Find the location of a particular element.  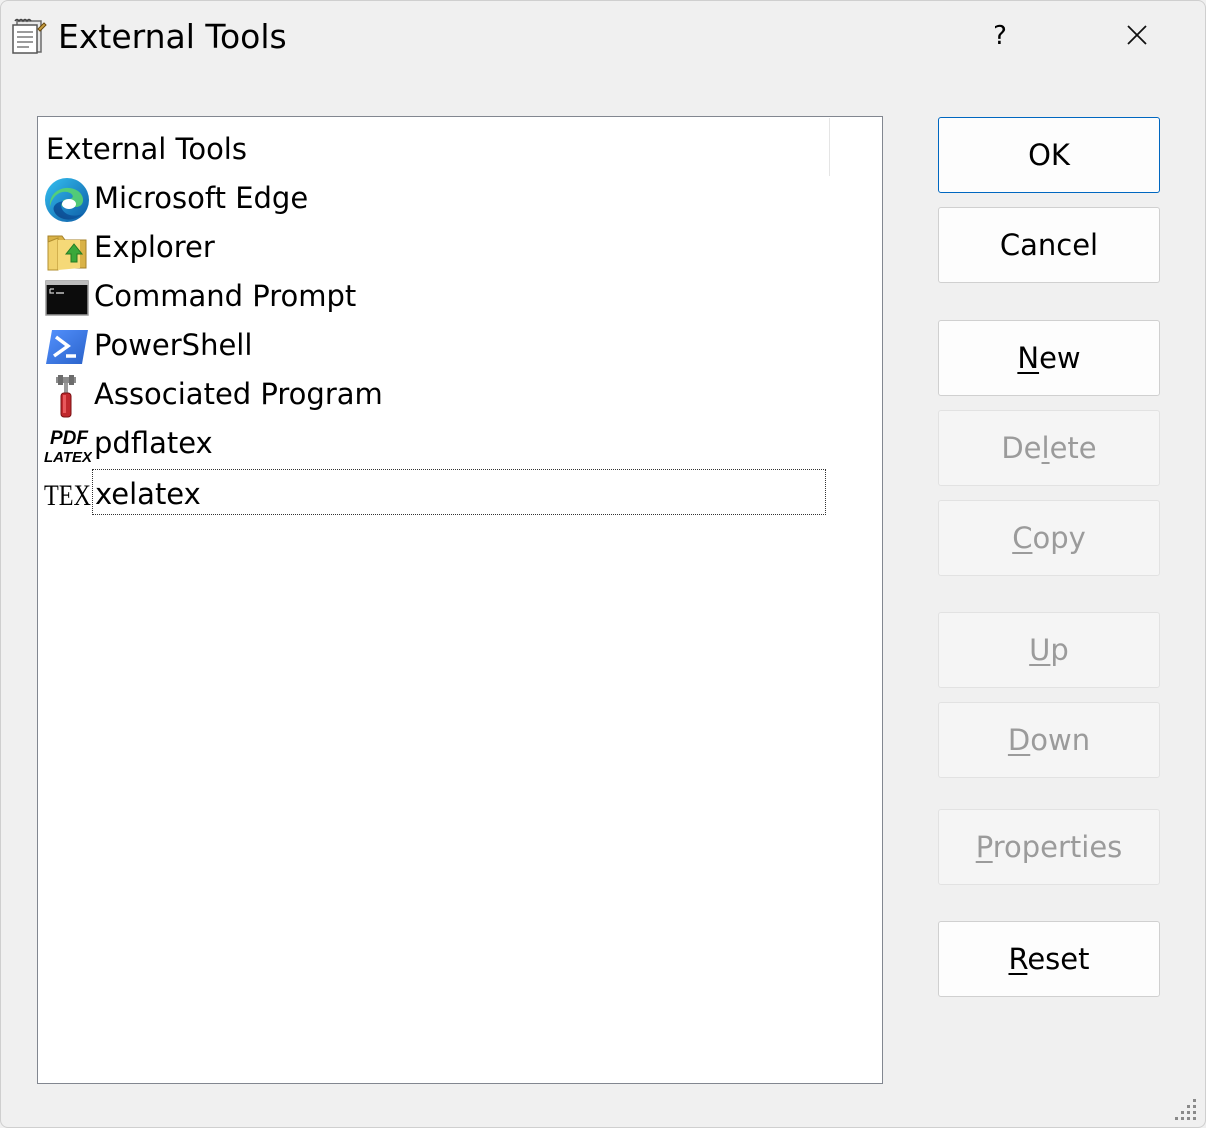

delete-button-accel: l is located at coordinates (1045, 448).